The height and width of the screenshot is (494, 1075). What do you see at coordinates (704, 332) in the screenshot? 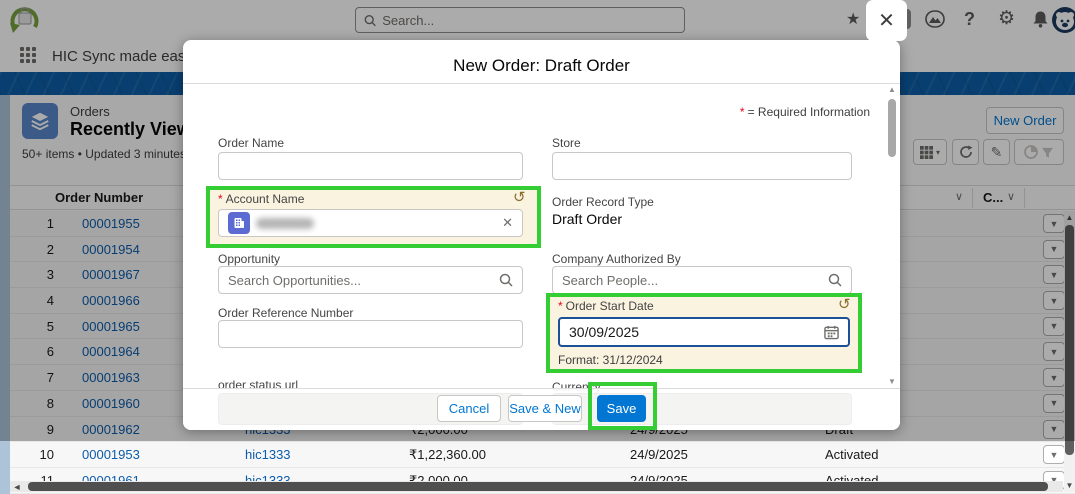
I see `order-start-date-input: 30/09/2025` at bounding box center [704, 332].